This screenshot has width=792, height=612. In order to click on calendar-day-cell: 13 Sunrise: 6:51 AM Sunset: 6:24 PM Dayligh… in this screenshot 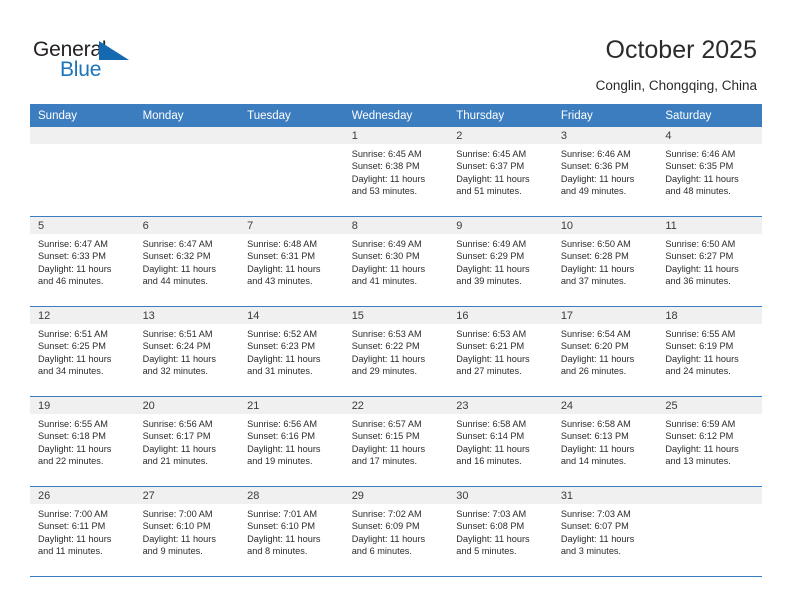, I will do `click(187, 351)`.